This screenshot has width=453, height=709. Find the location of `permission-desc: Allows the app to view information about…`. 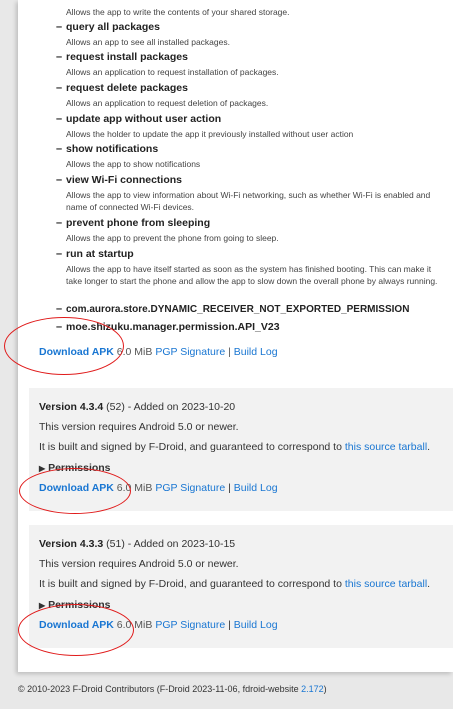

permission-desc: Allows the app to view information about… is located at coordinates (248, 201).